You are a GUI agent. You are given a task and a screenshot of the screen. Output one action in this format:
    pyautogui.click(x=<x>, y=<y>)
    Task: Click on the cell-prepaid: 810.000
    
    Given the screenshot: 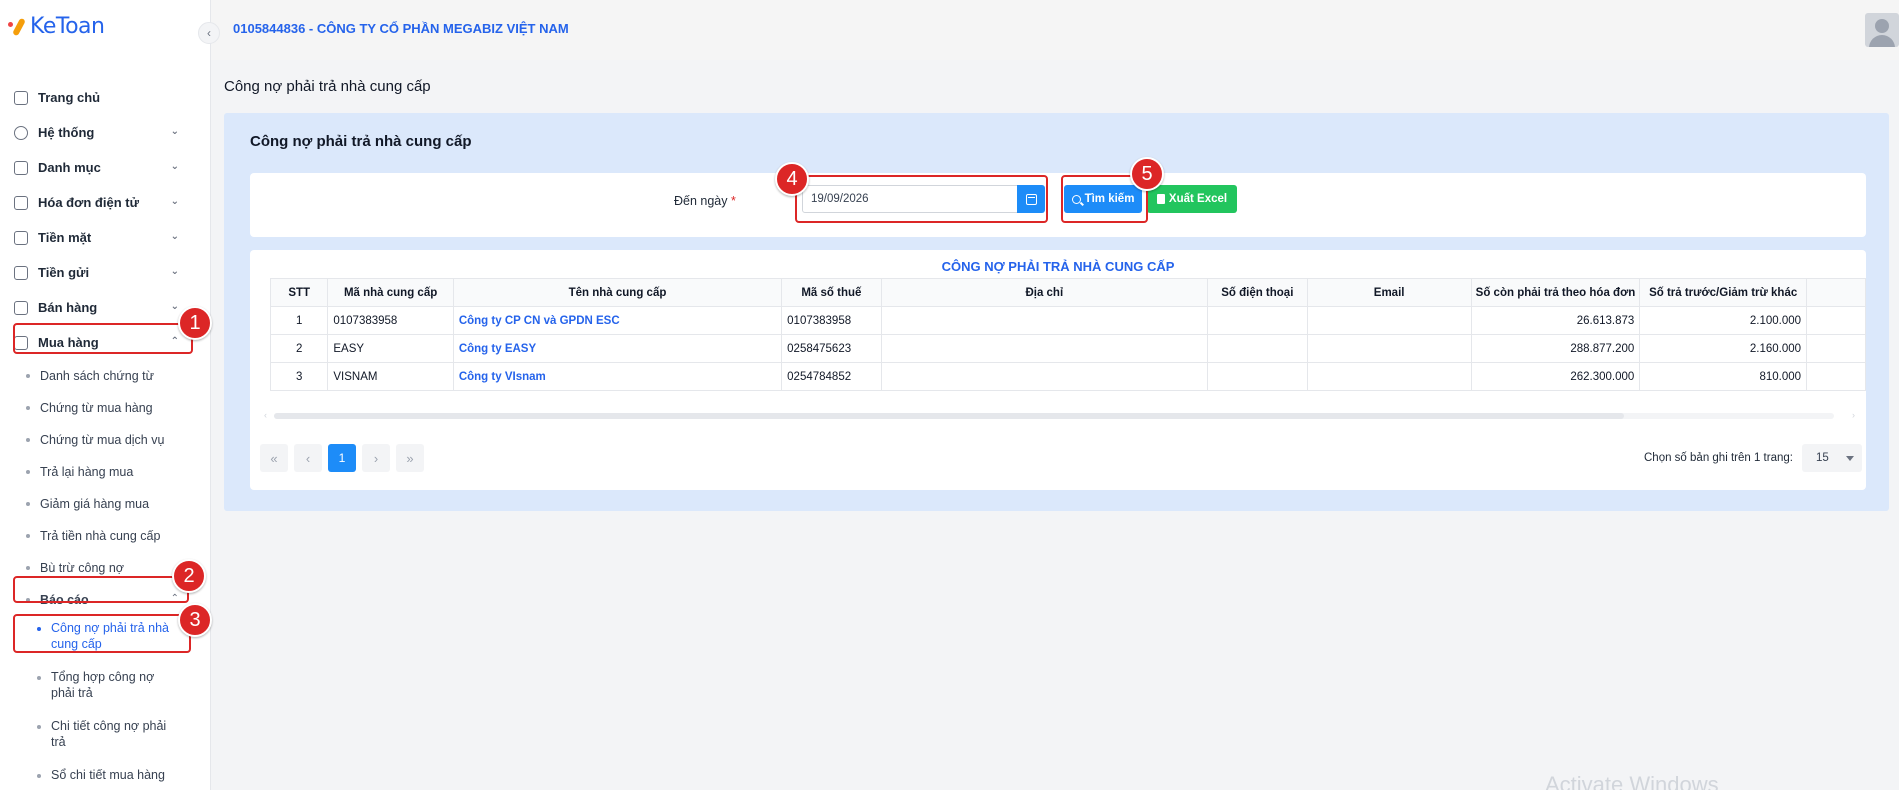 What is the action you would take?
    pyautogui.click(x=1723, y=376)
    